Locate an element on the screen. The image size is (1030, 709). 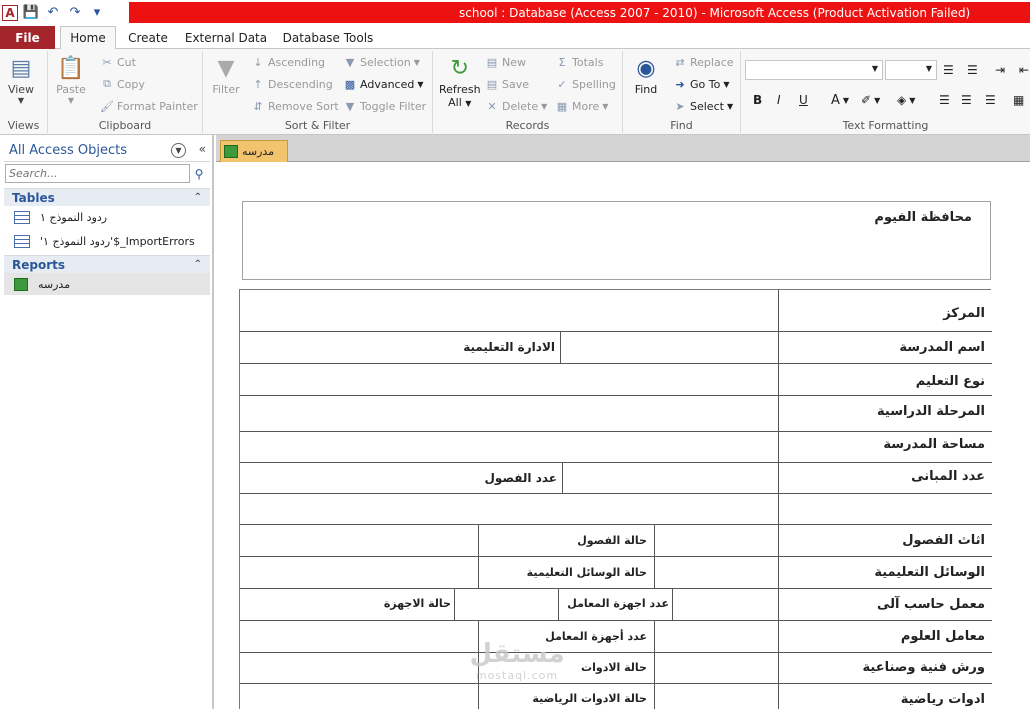
advanced-label: Advanced is located at coordinates (387, 84).